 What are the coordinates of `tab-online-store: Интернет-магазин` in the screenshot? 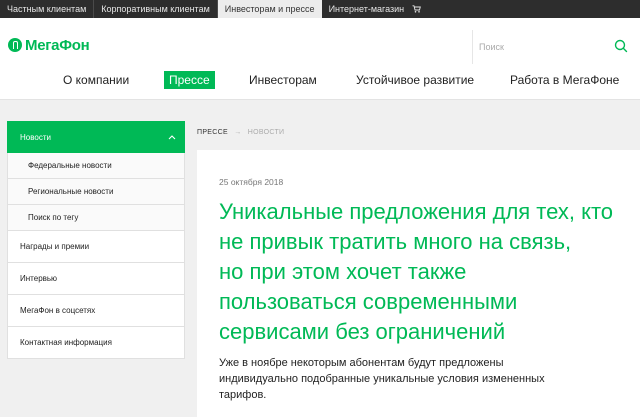 It's located at (375, 9).